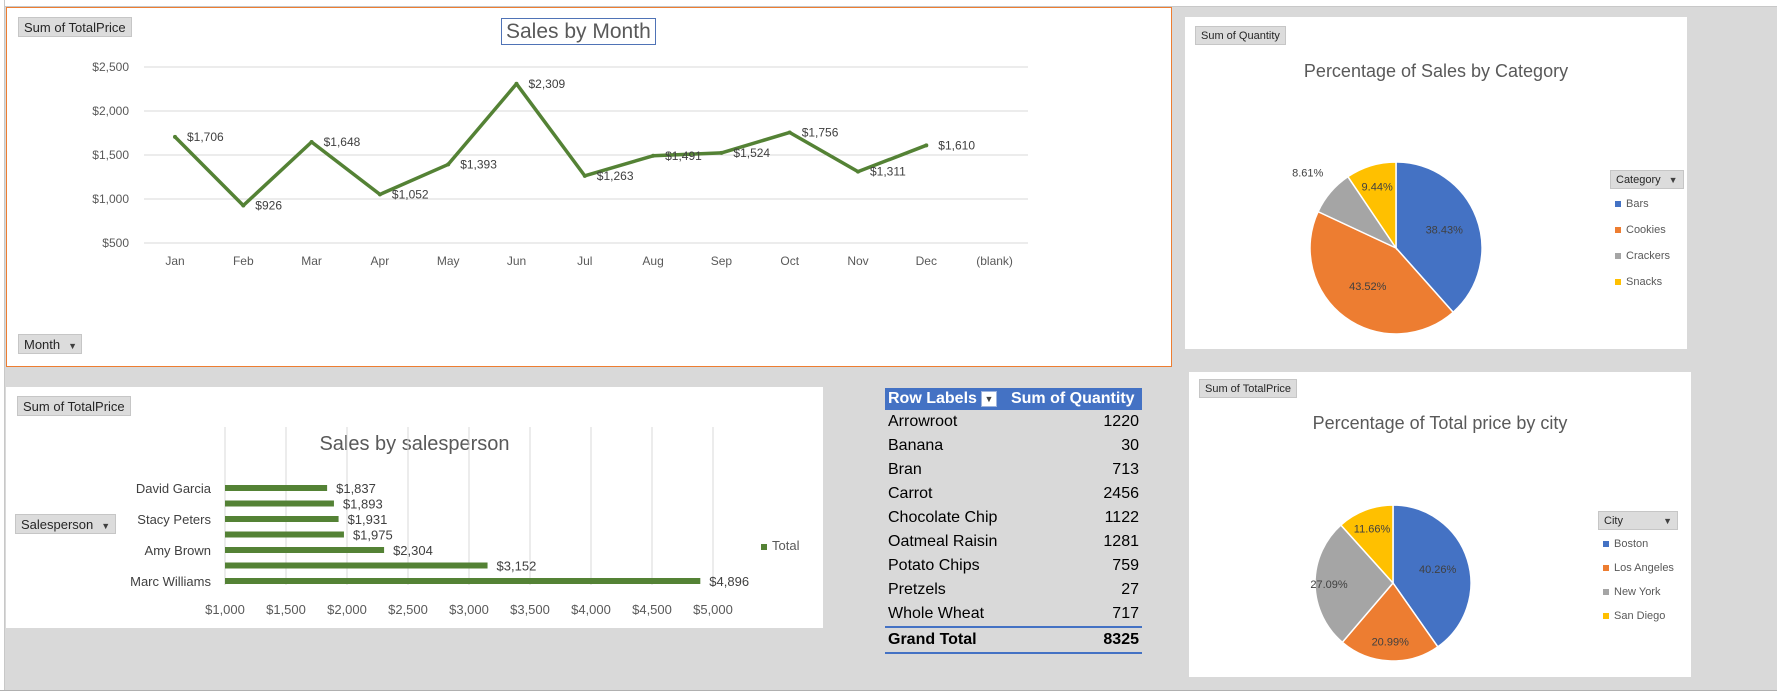 The height and width of the screenshot is (697, 1777). What do you see at coordinates (946, 422) in the screenshot?
I see `row-label-cell: Arrowroot` at bounding box center [946, 422].